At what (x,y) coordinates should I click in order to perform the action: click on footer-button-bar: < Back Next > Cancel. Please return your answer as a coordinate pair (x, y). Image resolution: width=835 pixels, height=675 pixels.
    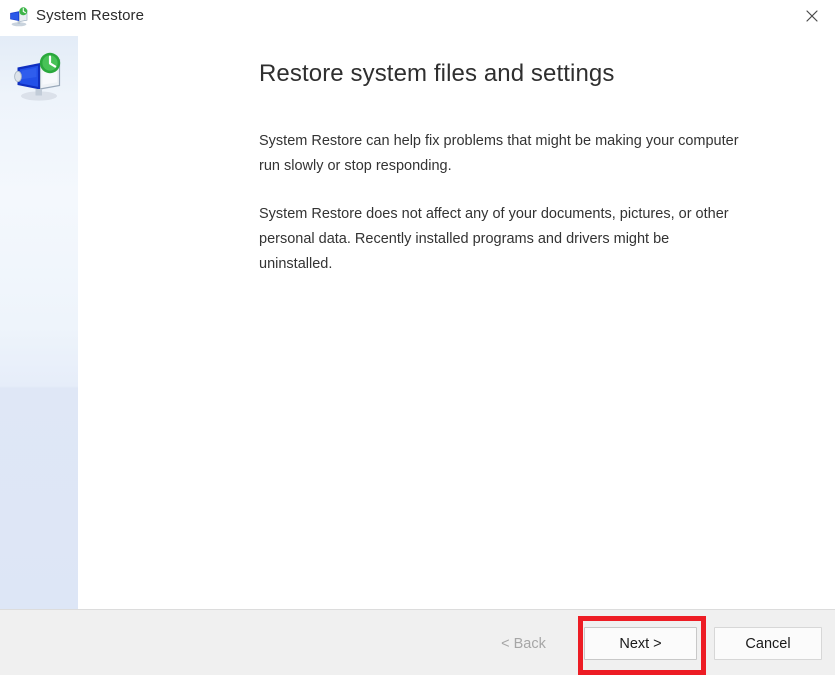
    Looking at the image, I should click on (417, 642).